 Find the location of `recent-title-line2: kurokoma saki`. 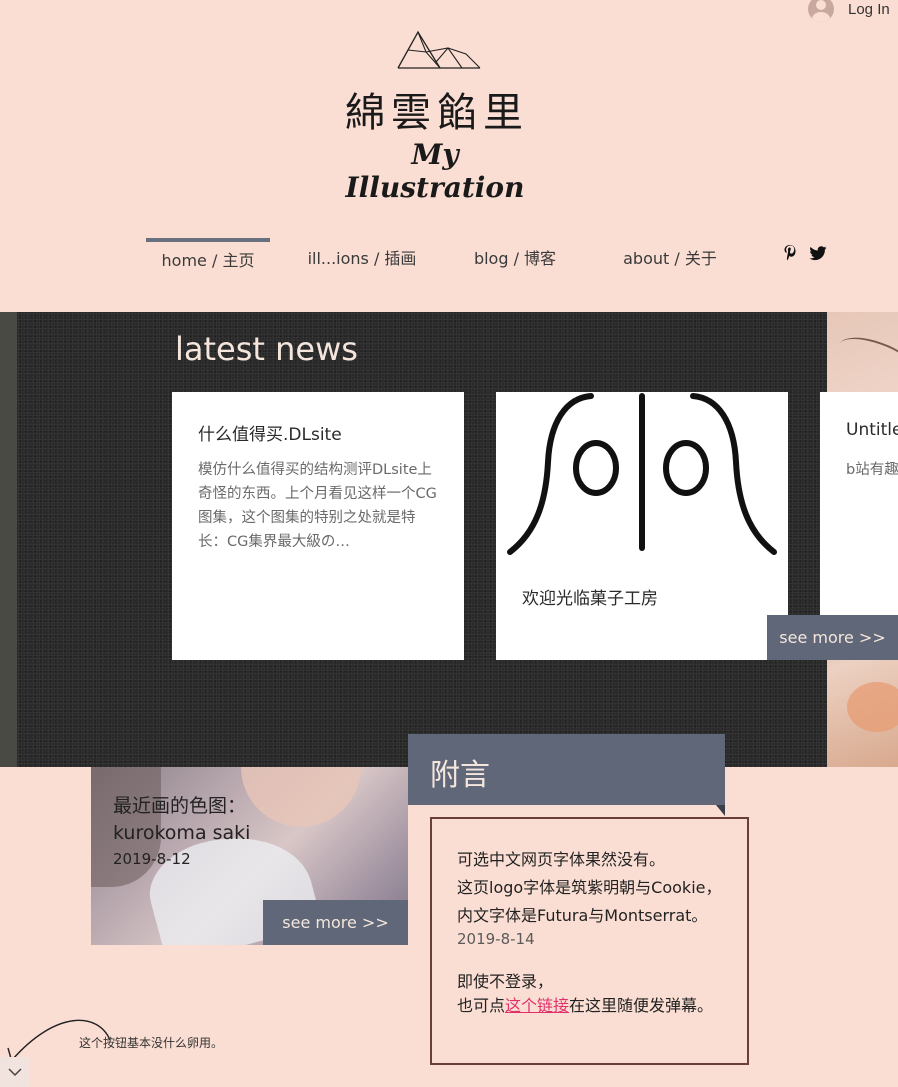

recent-title-line2: kurokoma saki is located at coordinates (182, 833).